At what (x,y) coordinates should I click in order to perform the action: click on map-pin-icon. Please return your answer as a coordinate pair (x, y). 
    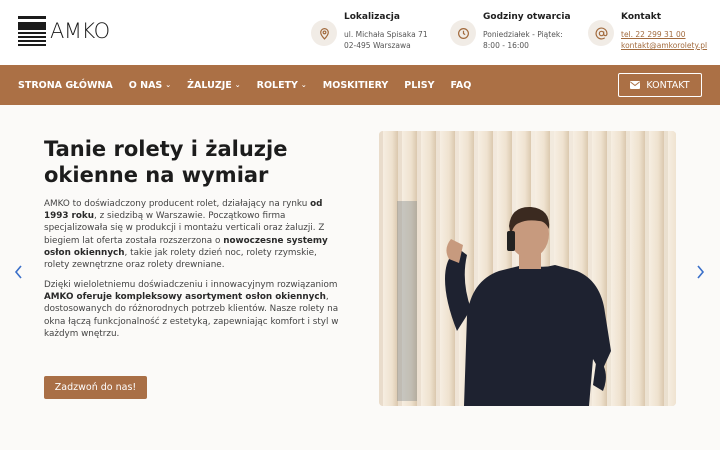
    Looking at the image, I should click on (324, 33).